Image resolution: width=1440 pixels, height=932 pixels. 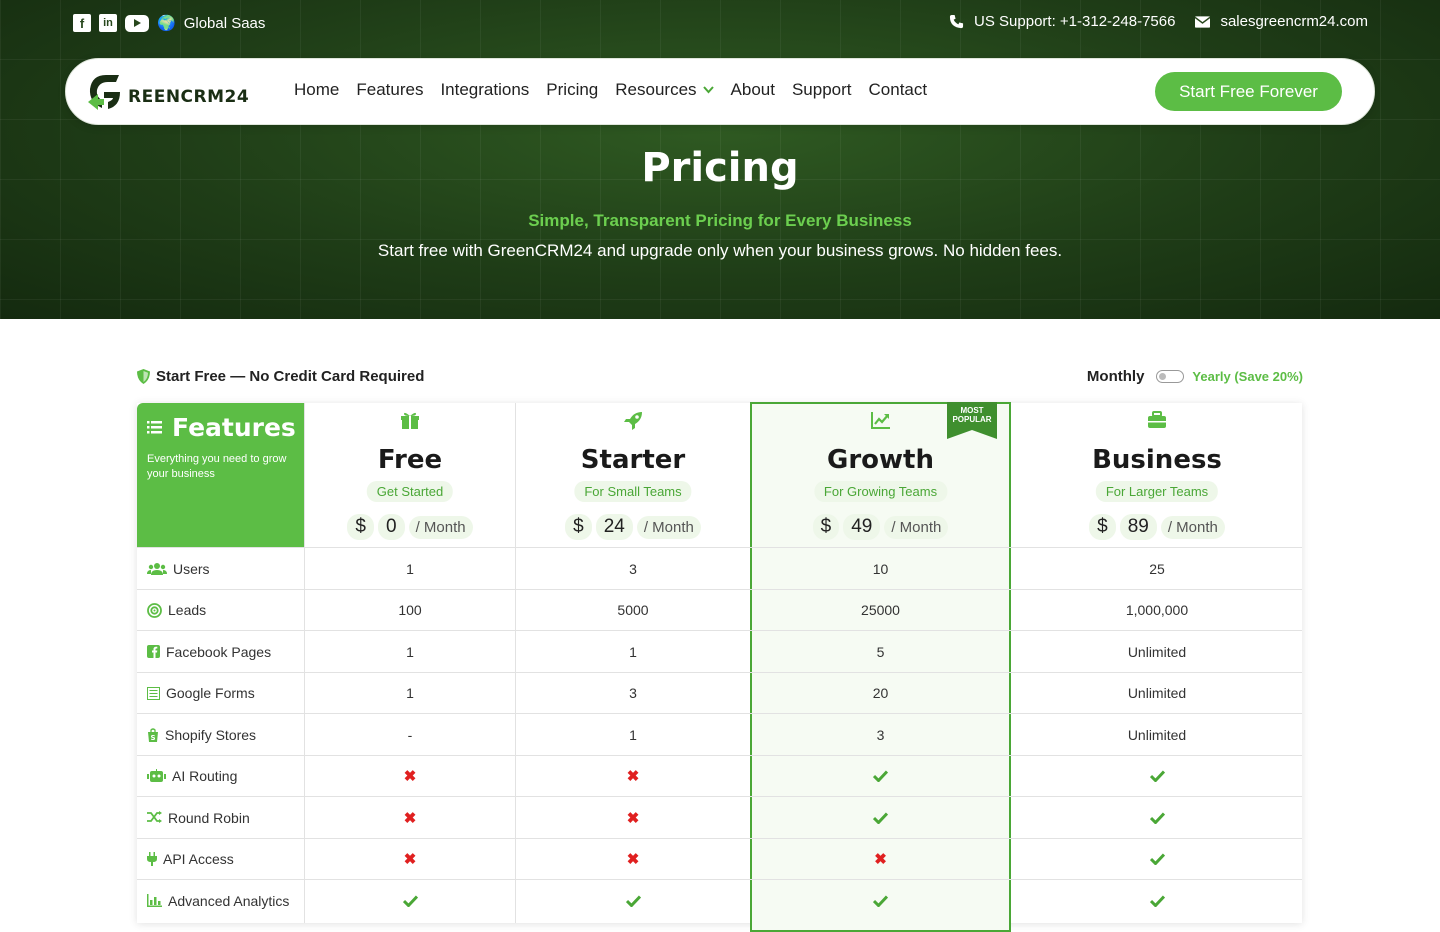 What do you see at coordinates (316, 90) in the screenshot?
I see `nav-home: Home` at bounding box center [316, 90].